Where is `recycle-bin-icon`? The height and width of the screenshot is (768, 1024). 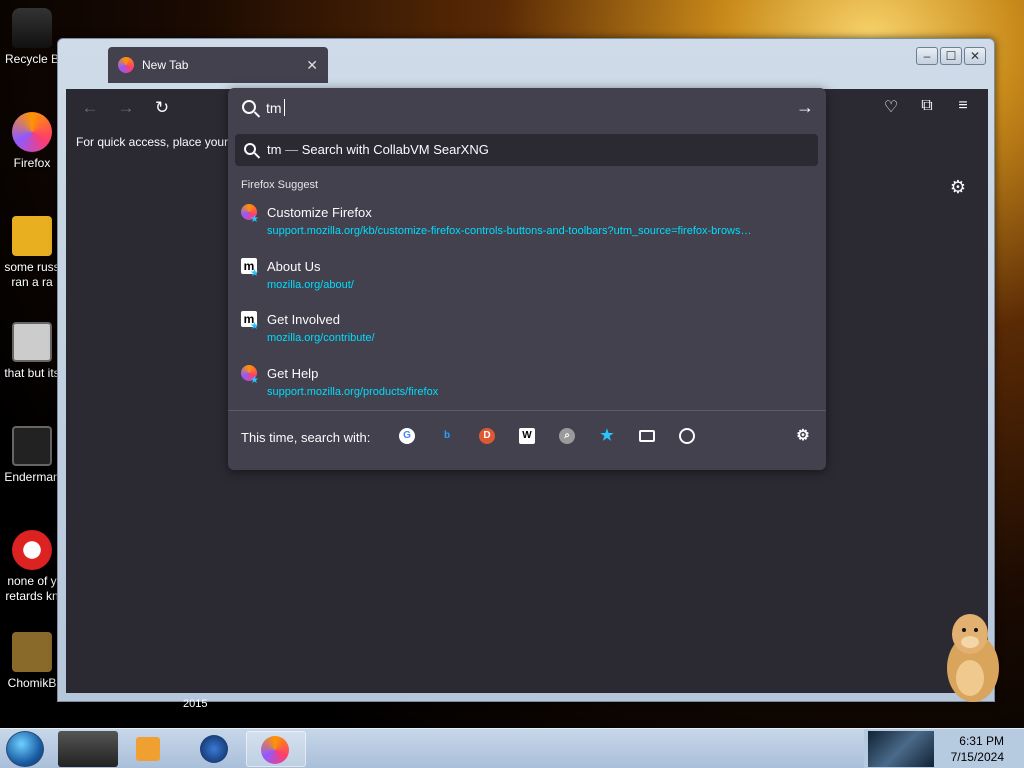 recycle-bin-icon is located at coordinates (32, 28).